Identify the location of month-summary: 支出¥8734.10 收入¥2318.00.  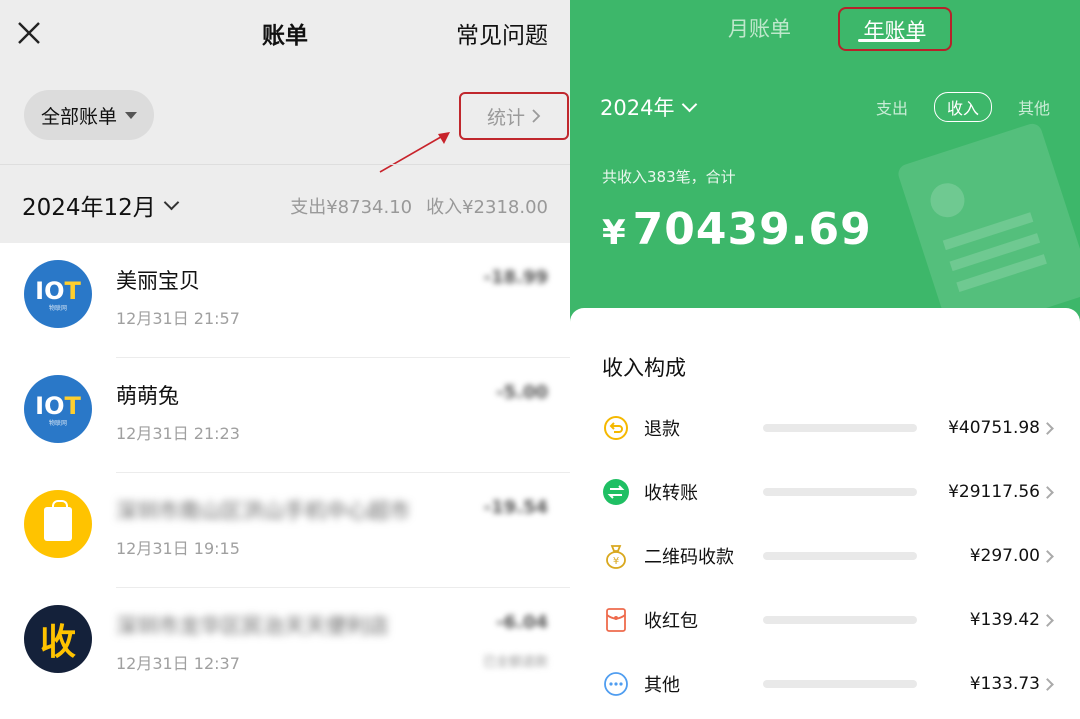
(419, 206).